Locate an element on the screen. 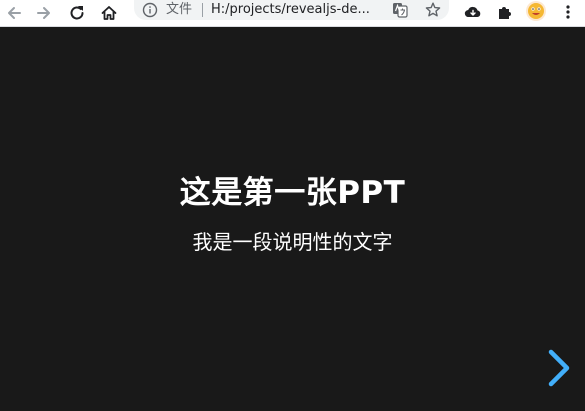  slide-title: 这是第一张PPT is located at coordinates (292, 193).